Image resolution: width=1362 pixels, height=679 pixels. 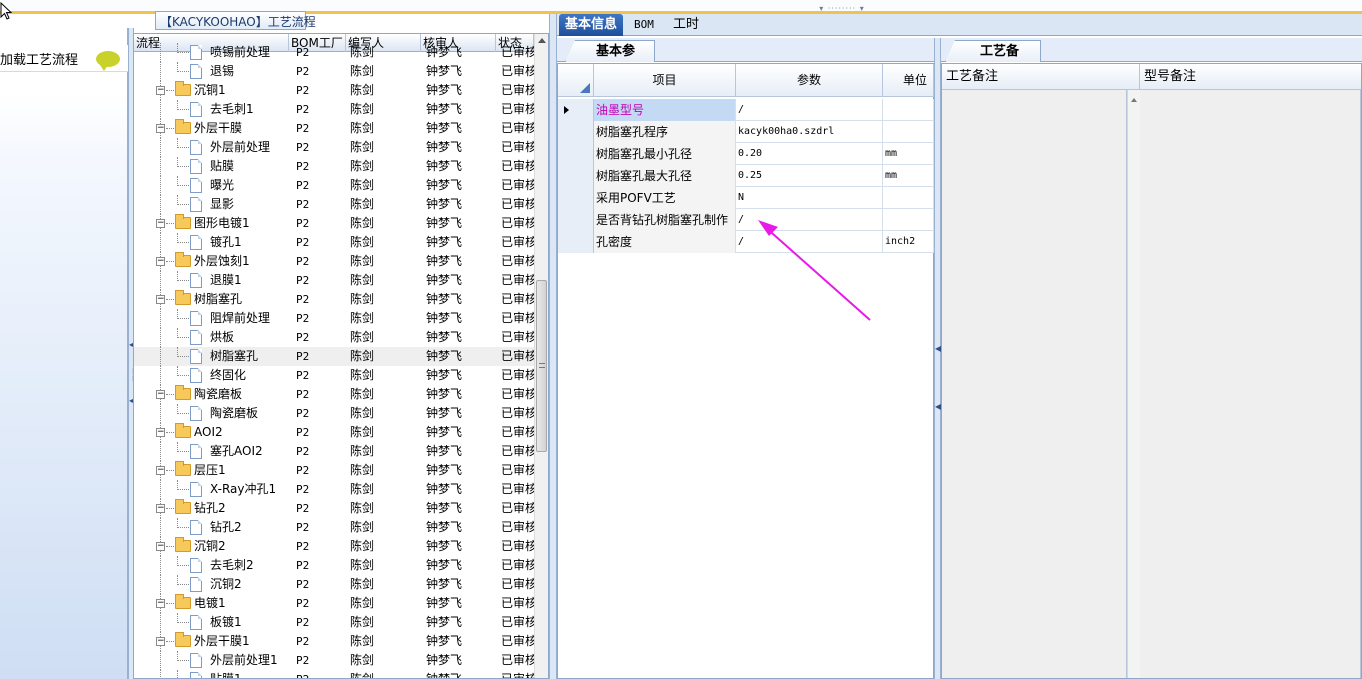 I want to click on param-value-cell: 0.25, so click(x=809, y=176).